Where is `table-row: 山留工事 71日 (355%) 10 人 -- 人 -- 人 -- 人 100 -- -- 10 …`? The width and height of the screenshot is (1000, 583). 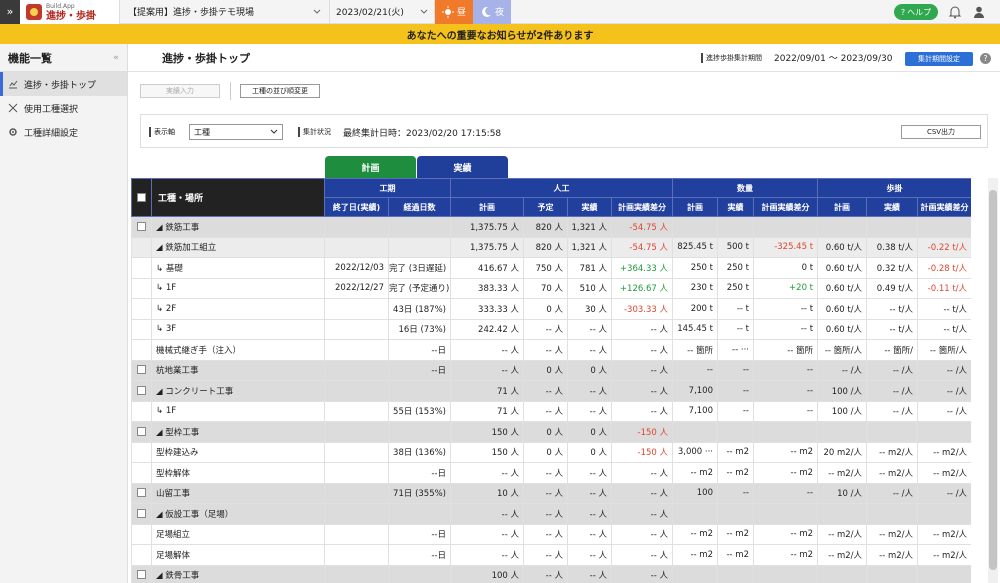 table-row: 山留工事 71日 (355%) 10 人 -- 人 -- 人 -- 人 100 -- -- 10 … is located at coordinates (551, 493).